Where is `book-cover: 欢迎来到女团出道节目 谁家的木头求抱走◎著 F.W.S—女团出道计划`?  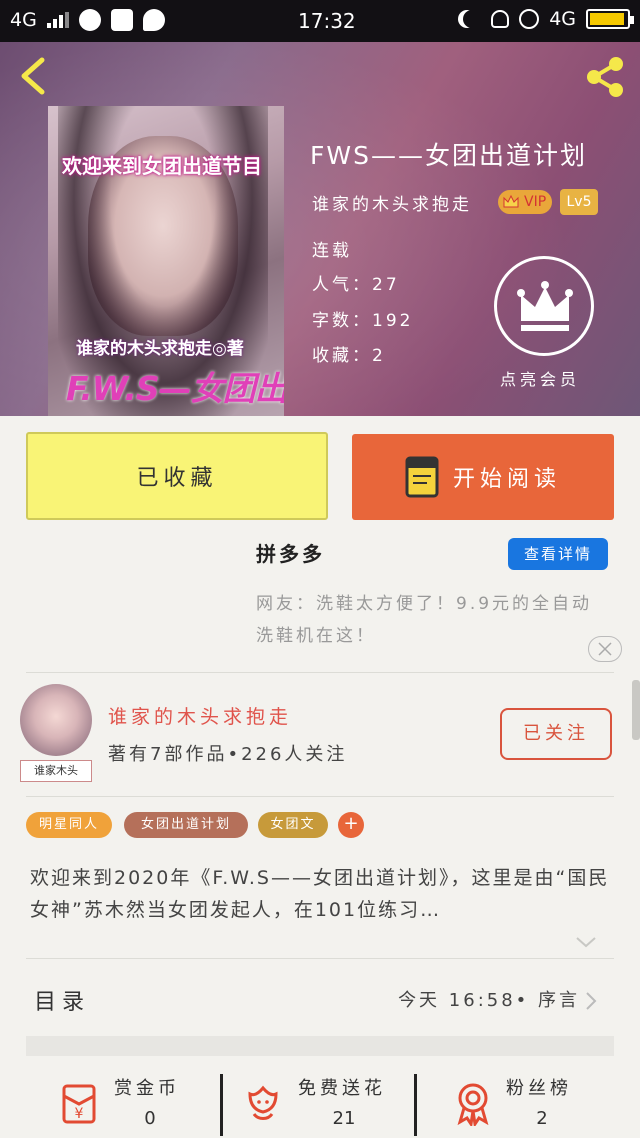
book-cover: 欢迎来到女团出道节目 谁家的木头求抱走◎著 F.W.S—女团出道计划 is located at coordinates (166, 261).